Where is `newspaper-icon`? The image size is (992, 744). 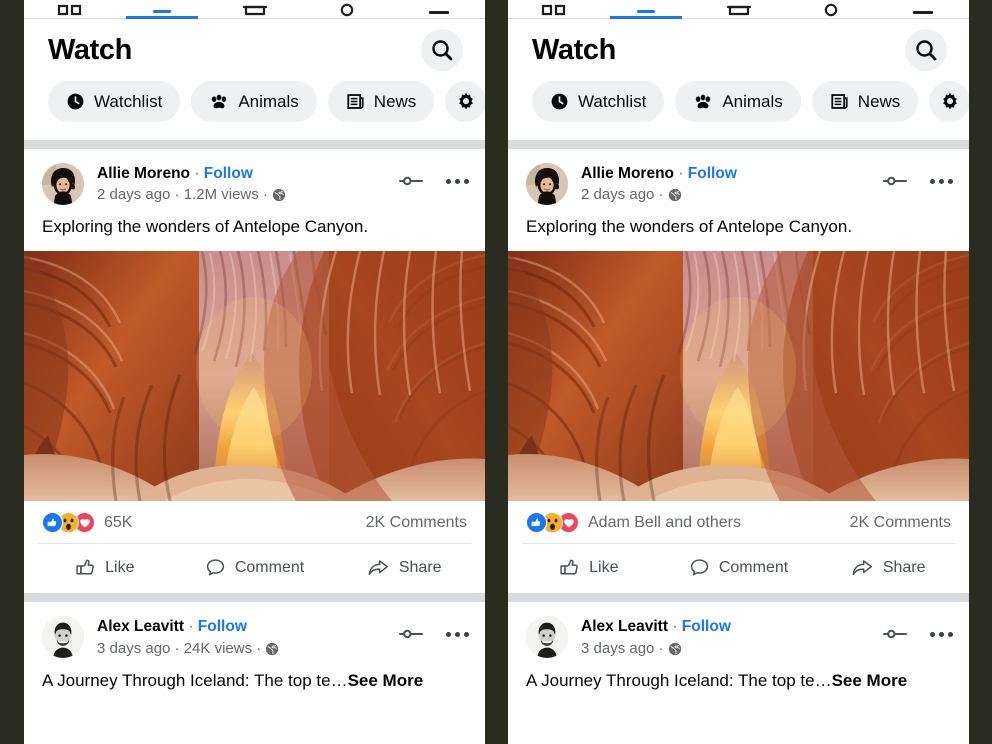
newspaper-icon is located at coordinates (839, 101).